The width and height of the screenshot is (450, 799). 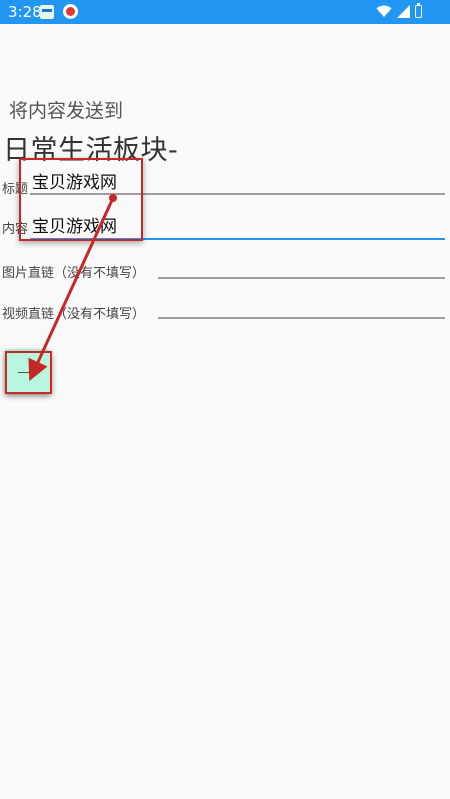 I want to click on send-to-label: 将内容发送到, so click(x=66, y=111).